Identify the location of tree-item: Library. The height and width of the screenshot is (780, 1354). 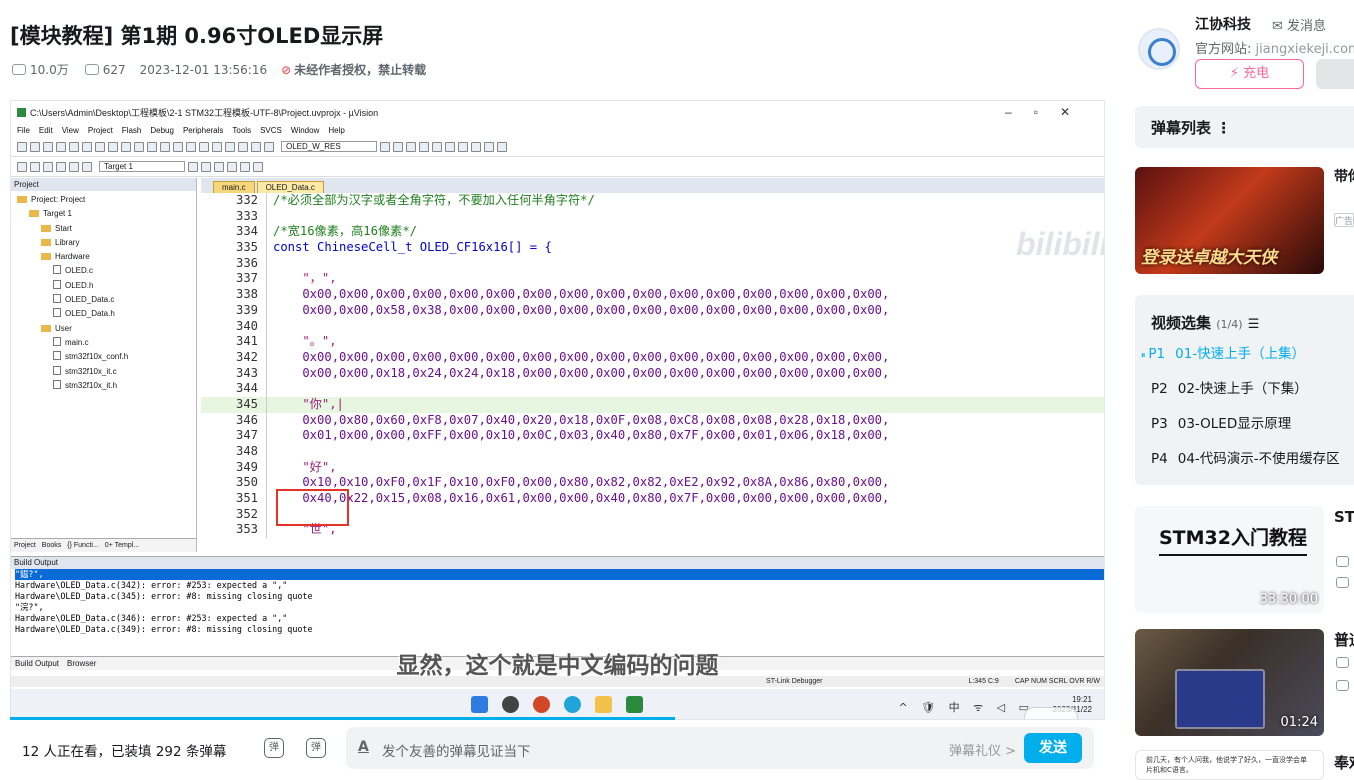
(103, 243).